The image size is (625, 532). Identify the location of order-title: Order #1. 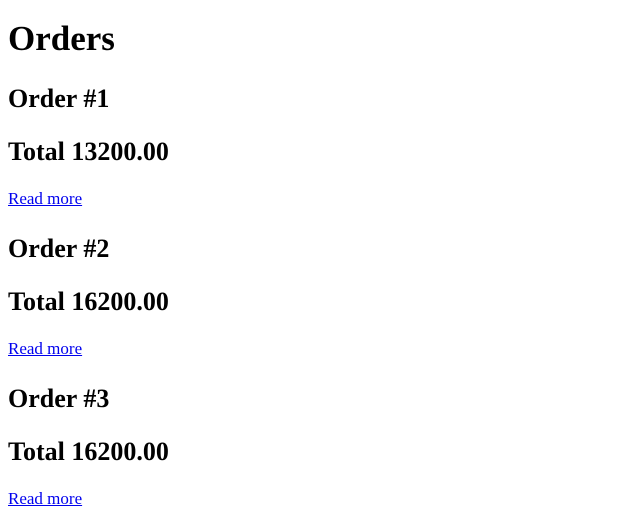
(59, 98).